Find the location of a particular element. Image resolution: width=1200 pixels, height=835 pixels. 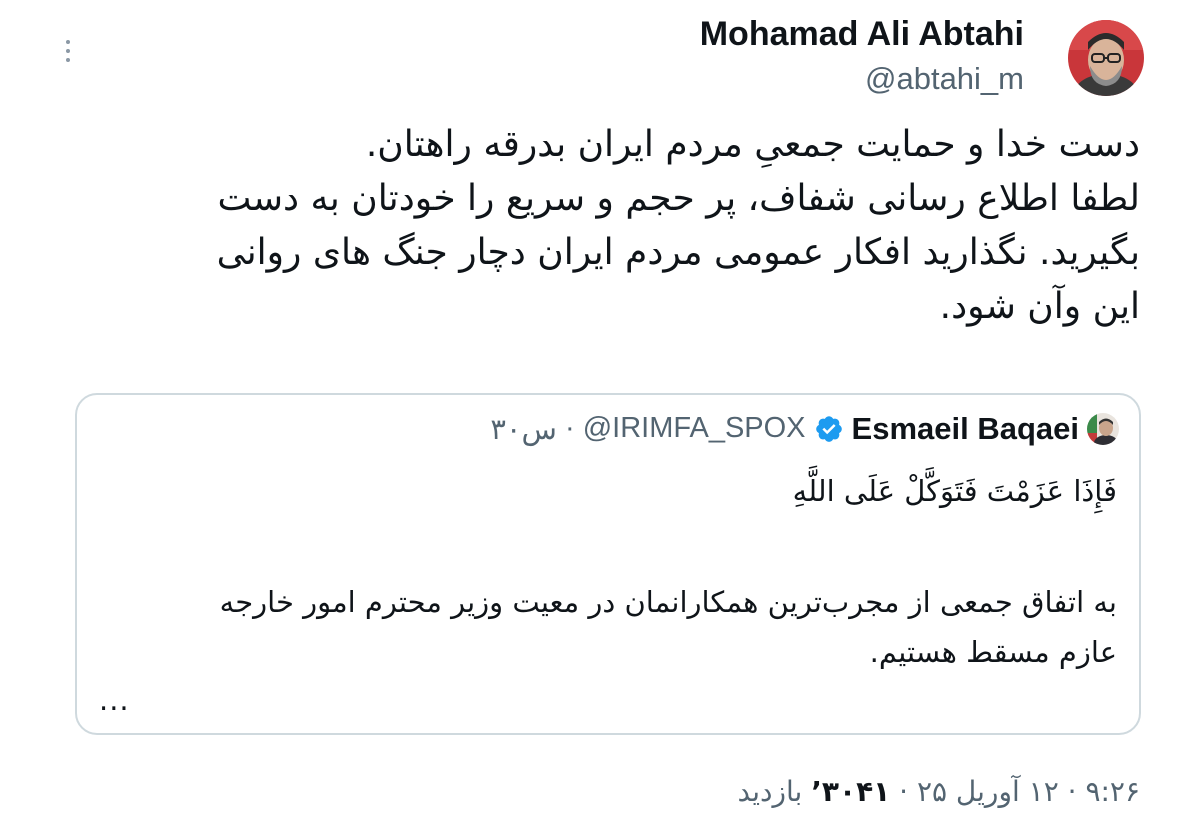

quoted-meta: @IRIMFA_SPOX · ۳۰س is located at coordinates (647, 429).